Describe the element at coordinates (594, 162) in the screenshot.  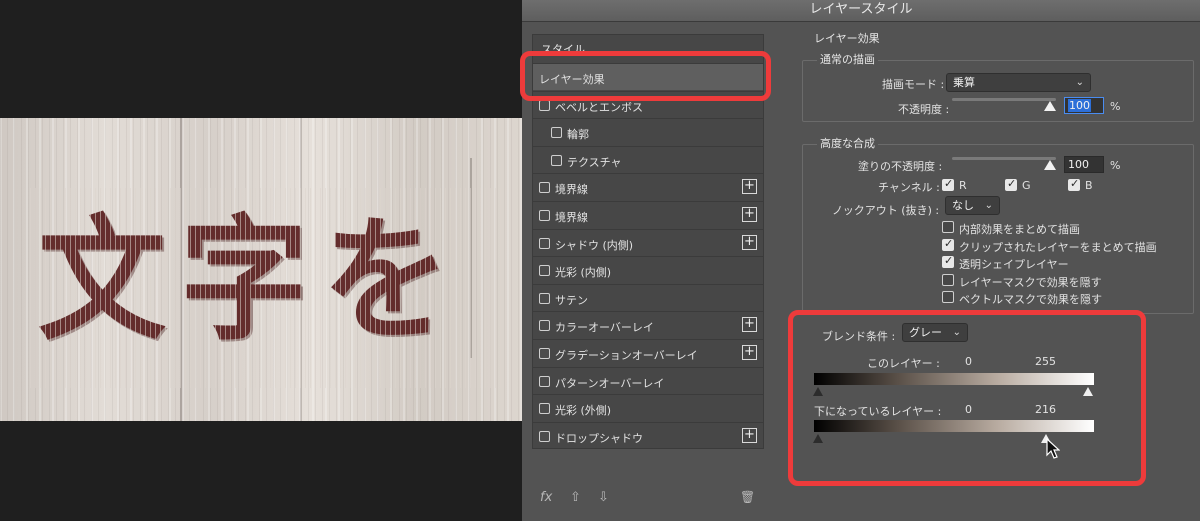
I see `style-item-label: テクスチャ` at that location.